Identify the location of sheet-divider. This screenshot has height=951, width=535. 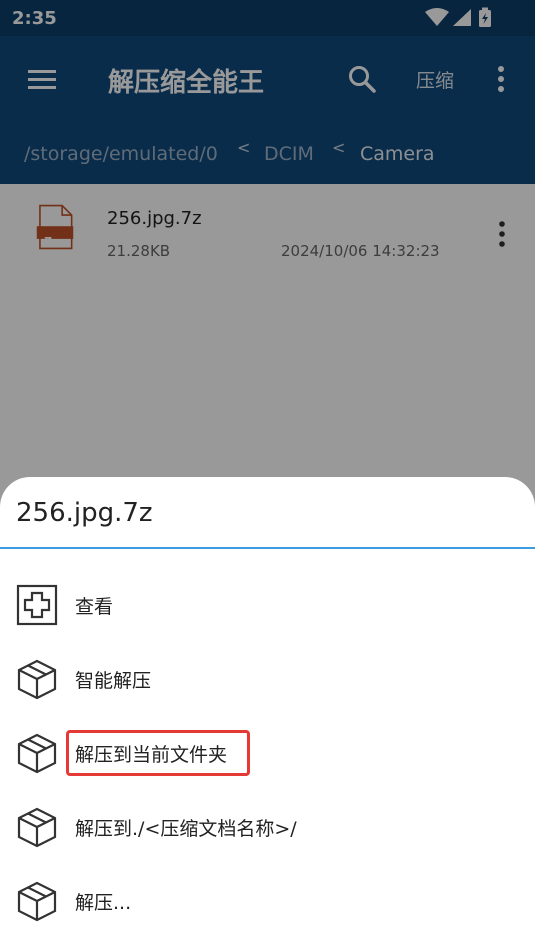
(267, 548).